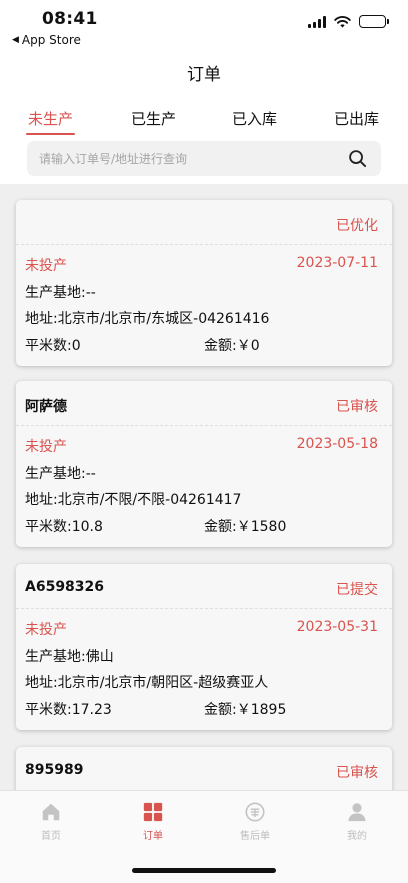  What do you see at coordinates (53, 346) in the screenshot?
I see `order-area: 平米数:0` at bounding box center [53, 346].